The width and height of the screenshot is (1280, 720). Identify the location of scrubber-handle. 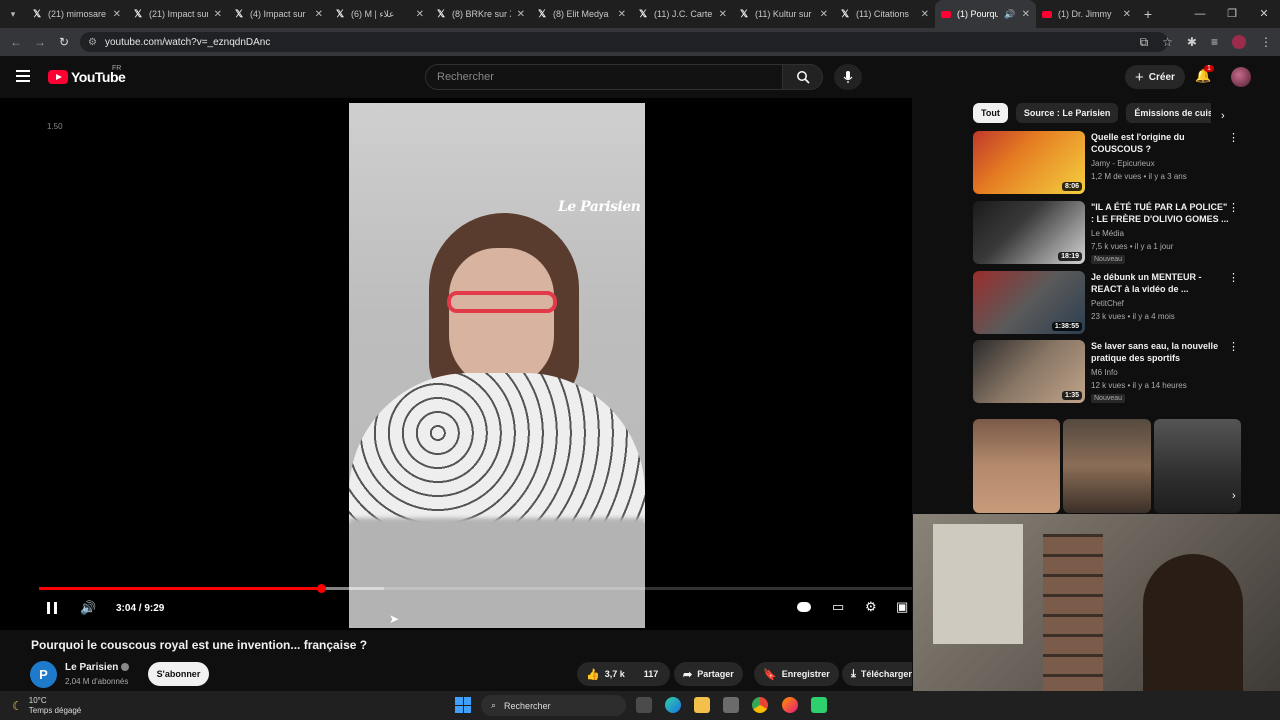
(322, 588).